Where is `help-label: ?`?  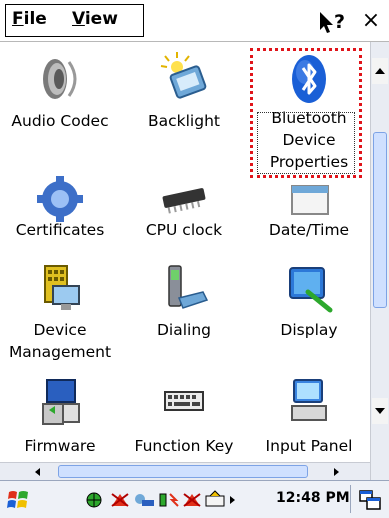 help-label: ? is located at coordinates (339, 22).